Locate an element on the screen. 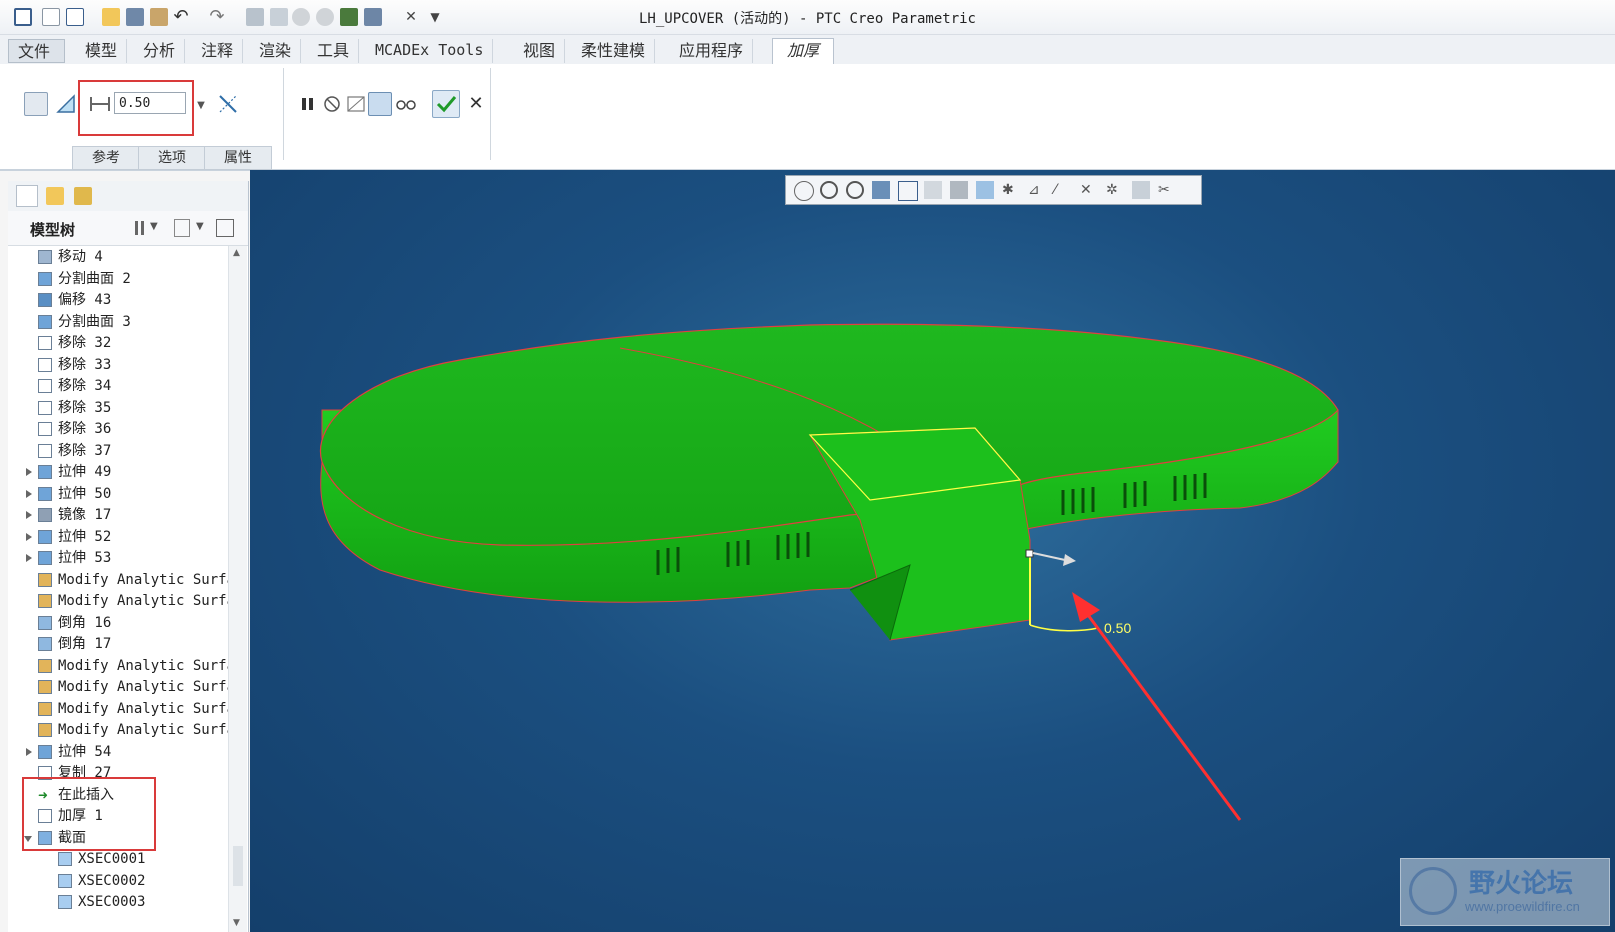 The height and width of the screenshot is (932, 1615). tree-item: XSEC0003 is located at coordinates (118, 902).